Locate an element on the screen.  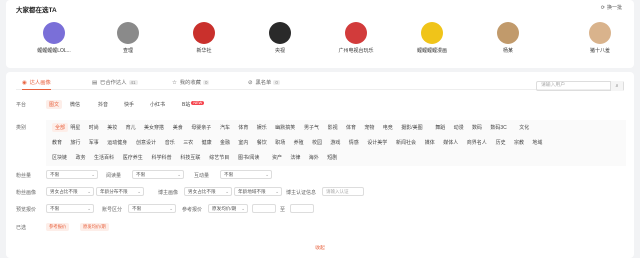
category-option: 汽车 is located at coordinates (225, 127).